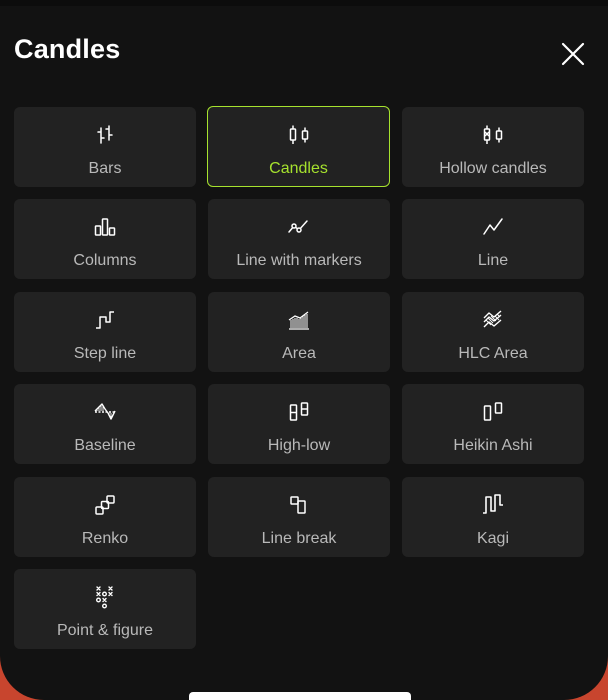 This screenshot has width=608, height=700. Describe the element at coordinates (304, 3) in the screenshot. I see `top-edge` at that location.